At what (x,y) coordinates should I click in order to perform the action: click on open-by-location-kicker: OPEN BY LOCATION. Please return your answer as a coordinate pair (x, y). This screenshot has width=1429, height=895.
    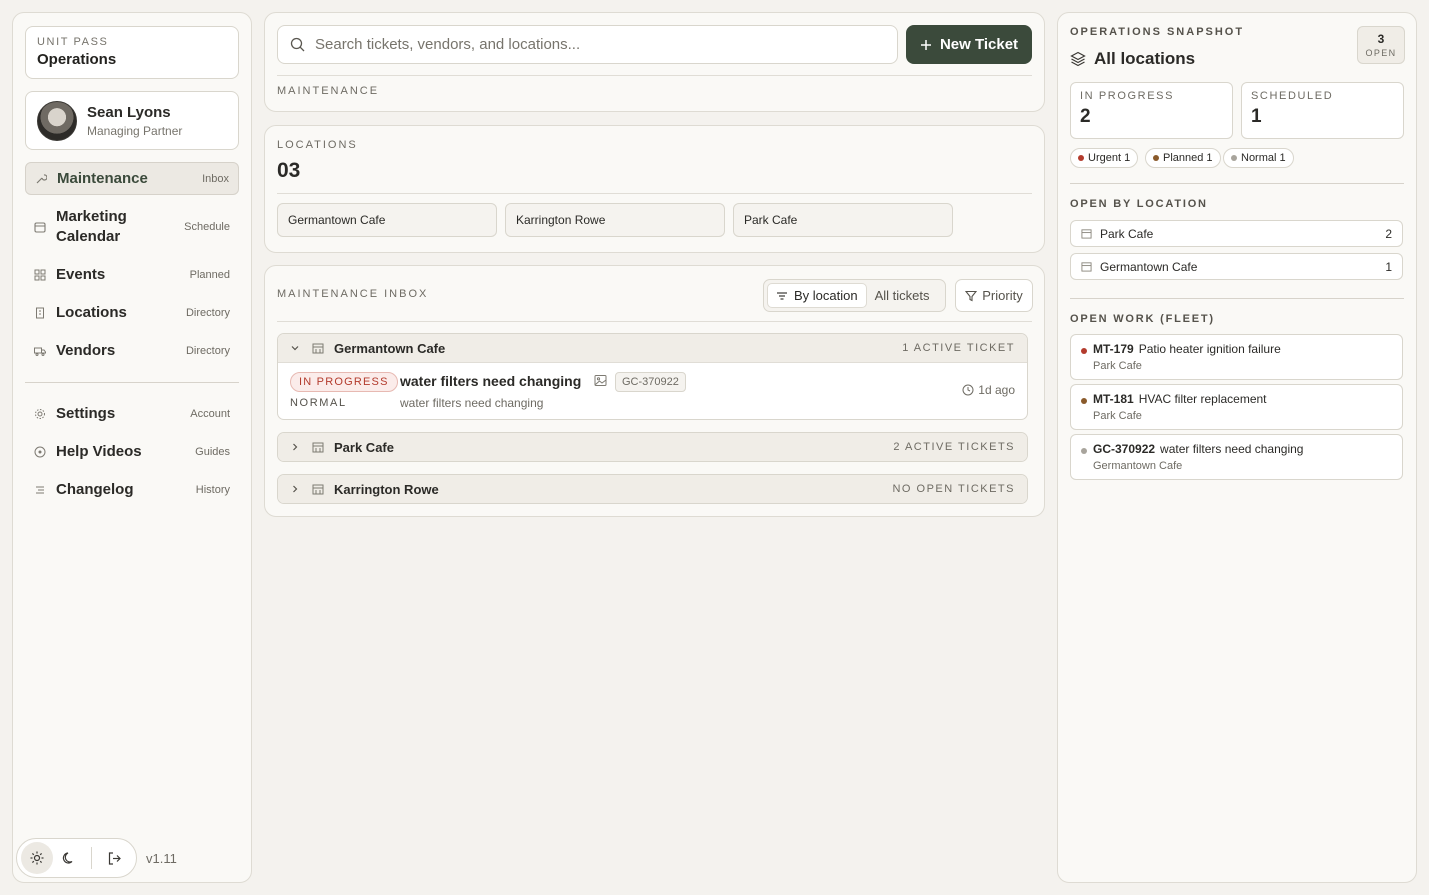
    Looking at the image, I should click on (1139, 204).